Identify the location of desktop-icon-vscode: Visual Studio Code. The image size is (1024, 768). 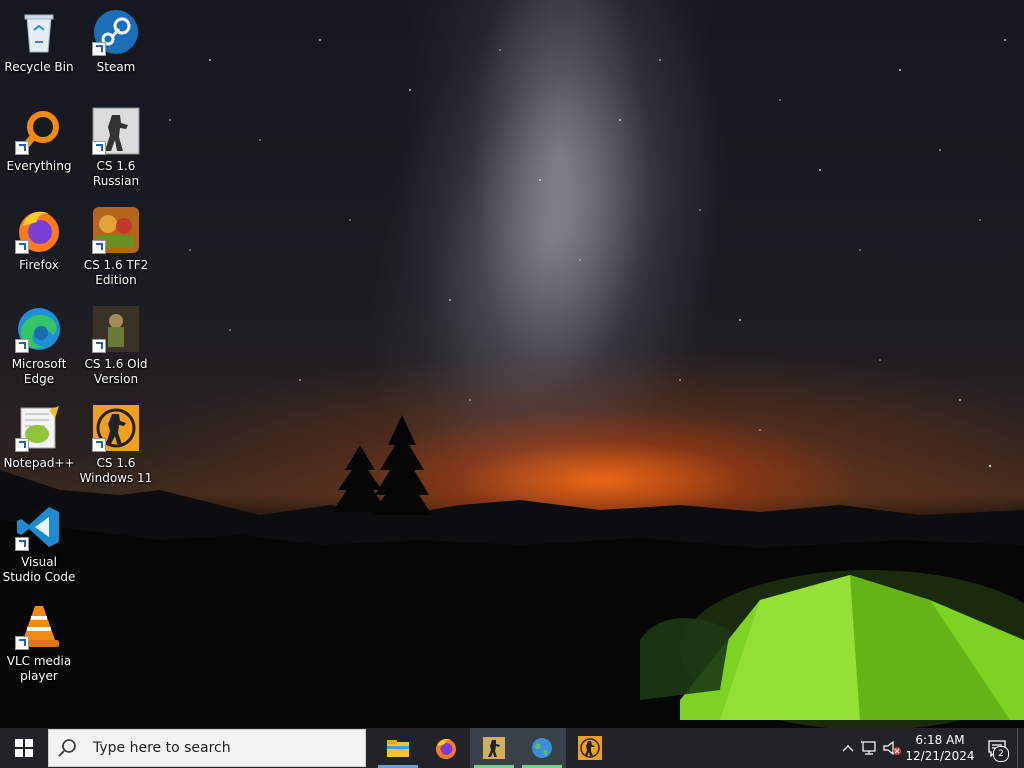
(39, 541).